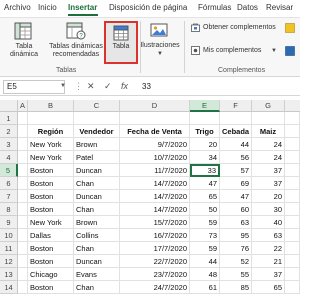 The image size is (320, 294). I want to click on row-header-11: 11, so click(9, 248).